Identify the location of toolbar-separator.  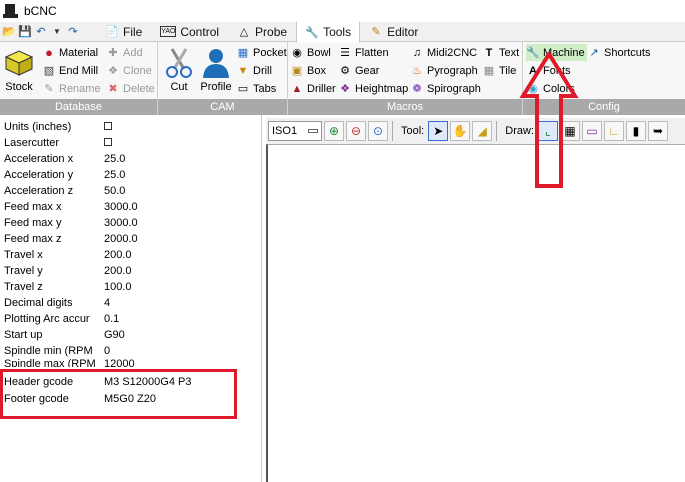
(392, 131).